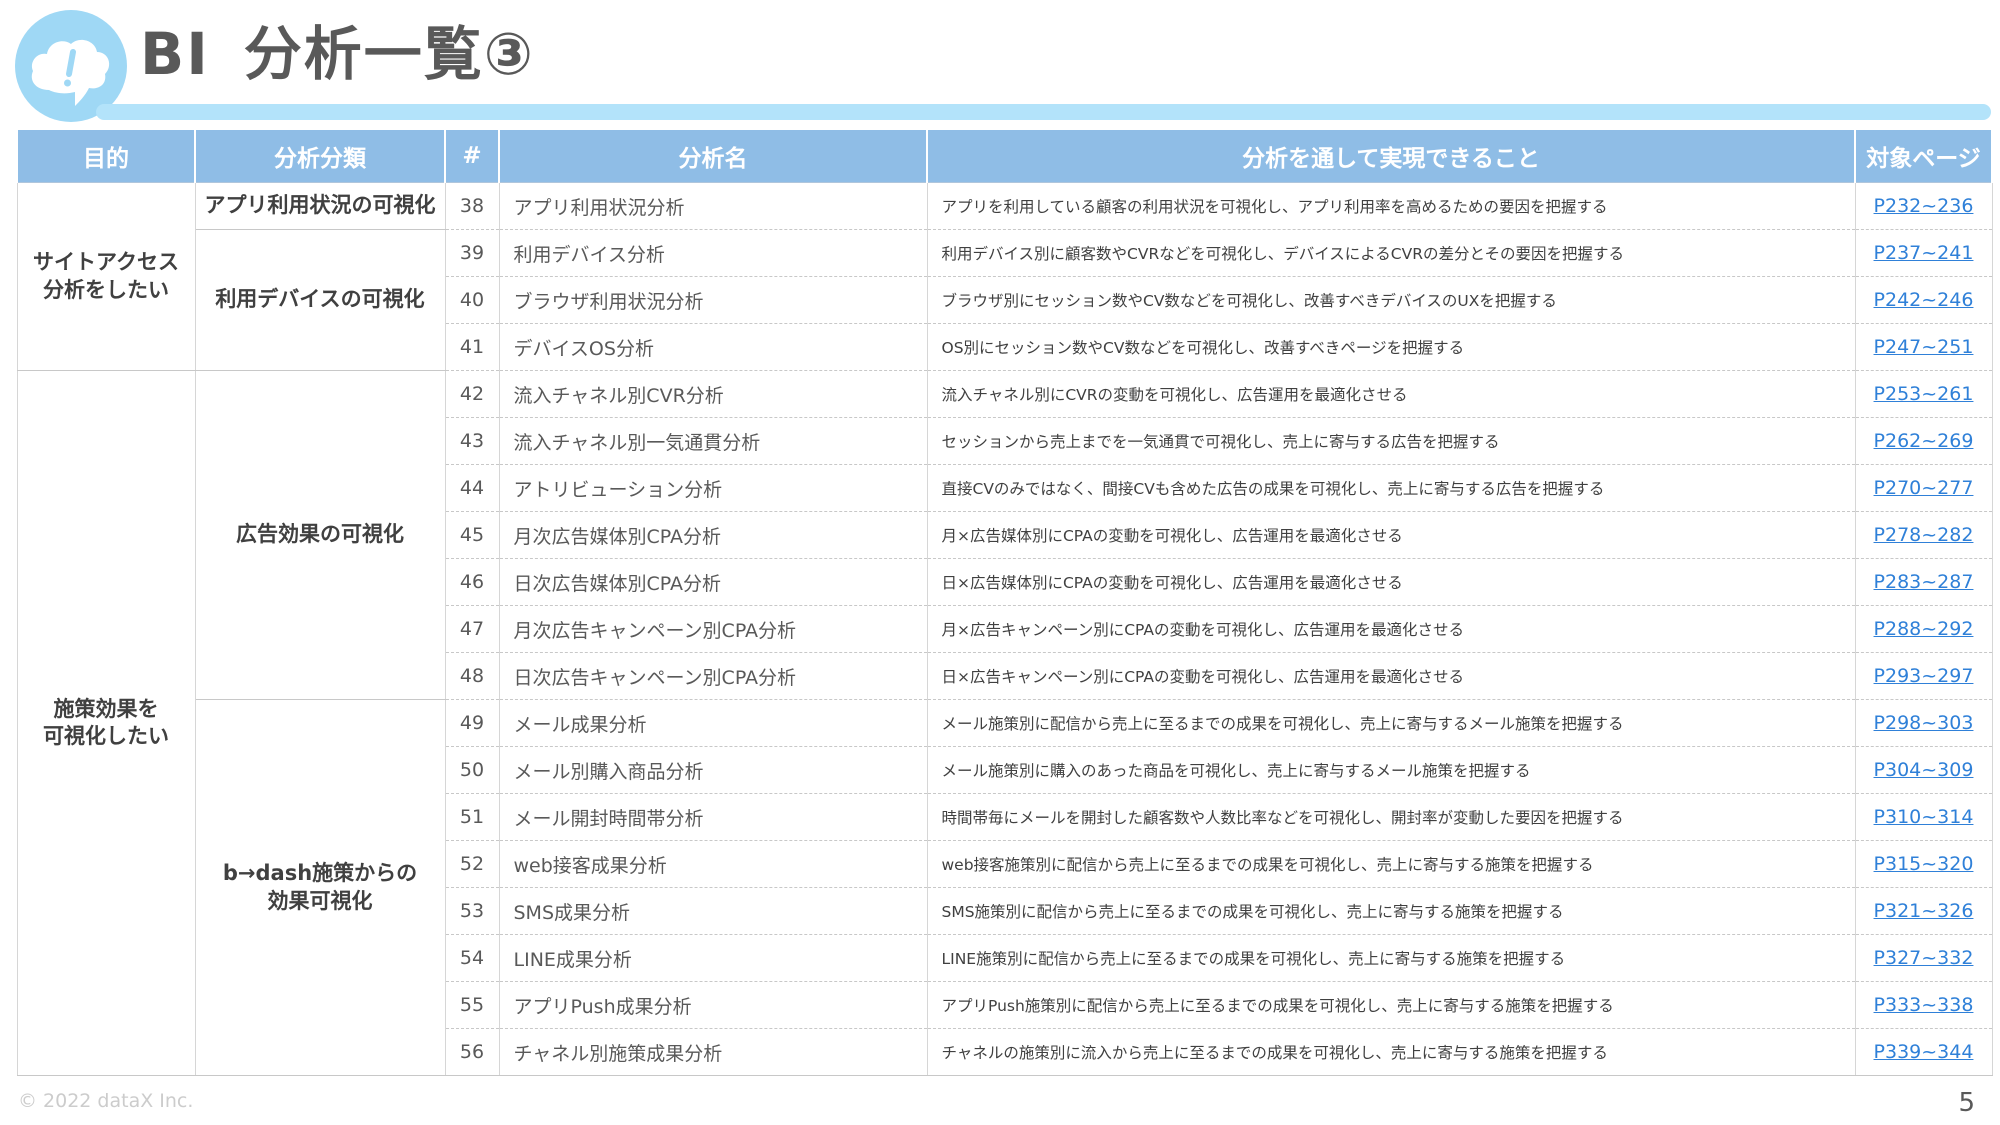  Describe the element at coordinates (106, 1101) in the screenshot. I see `copyright-text: © 2022 dataX Inc.` at that location.